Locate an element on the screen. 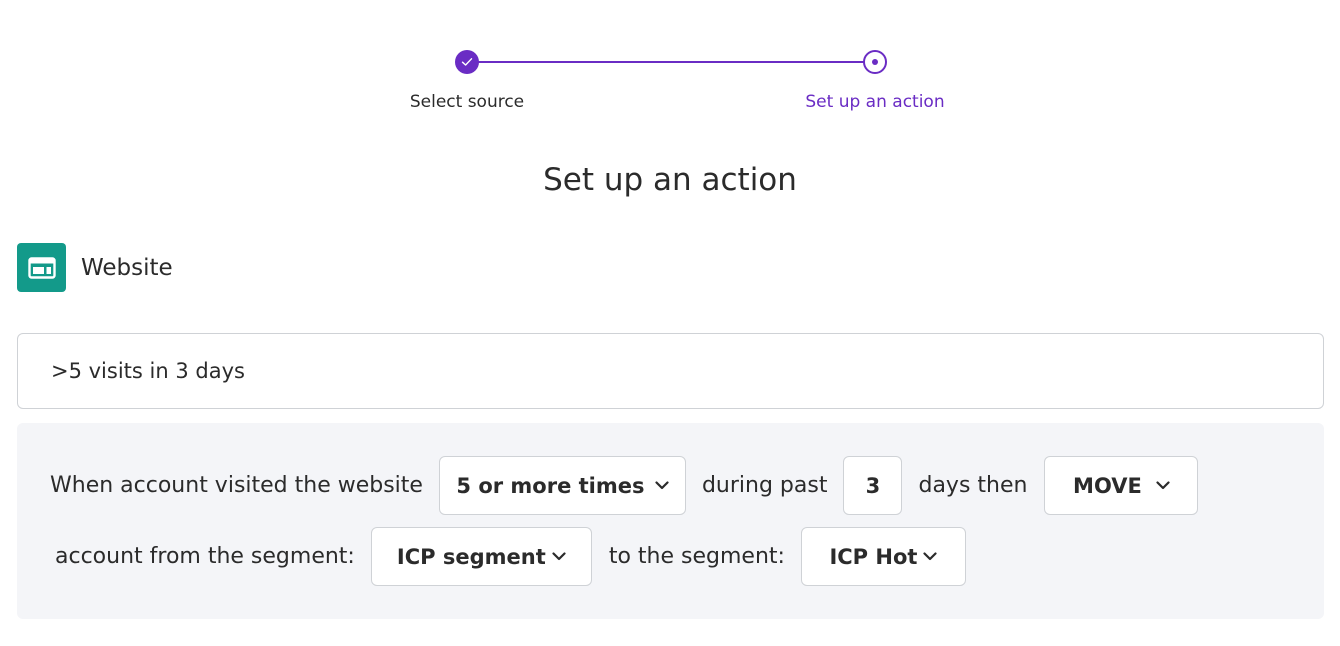  action-name-input is located at coordinates (670, 371).